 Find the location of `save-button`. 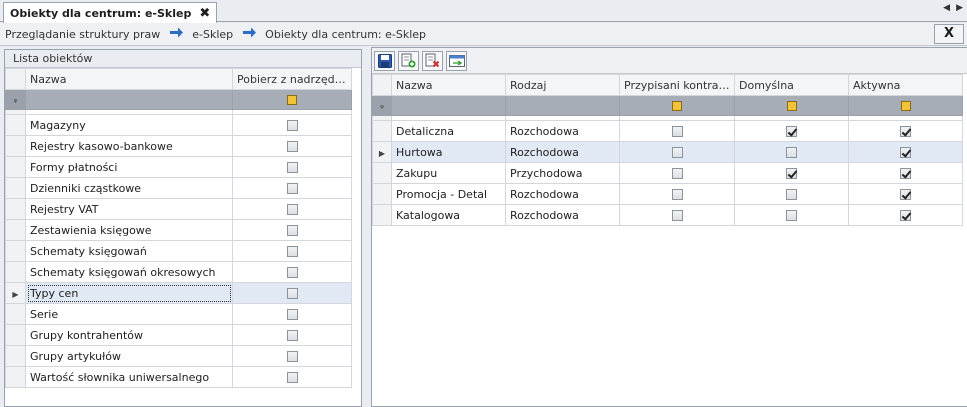

save-button is located at coordinates (384, 60).